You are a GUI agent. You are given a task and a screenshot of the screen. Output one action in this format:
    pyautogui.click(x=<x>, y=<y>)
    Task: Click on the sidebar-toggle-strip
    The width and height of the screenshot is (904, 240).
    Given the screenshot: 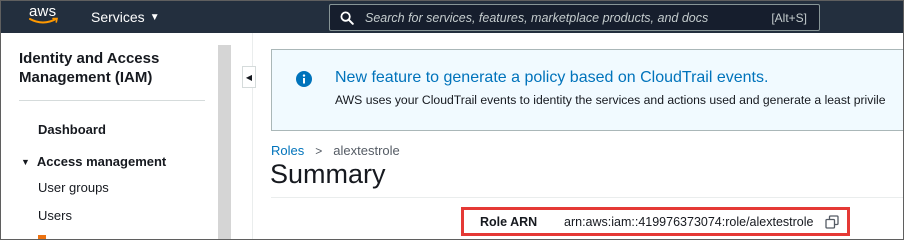 What is the action you would take?
    pyautogui.click(x=242, y=136)
    